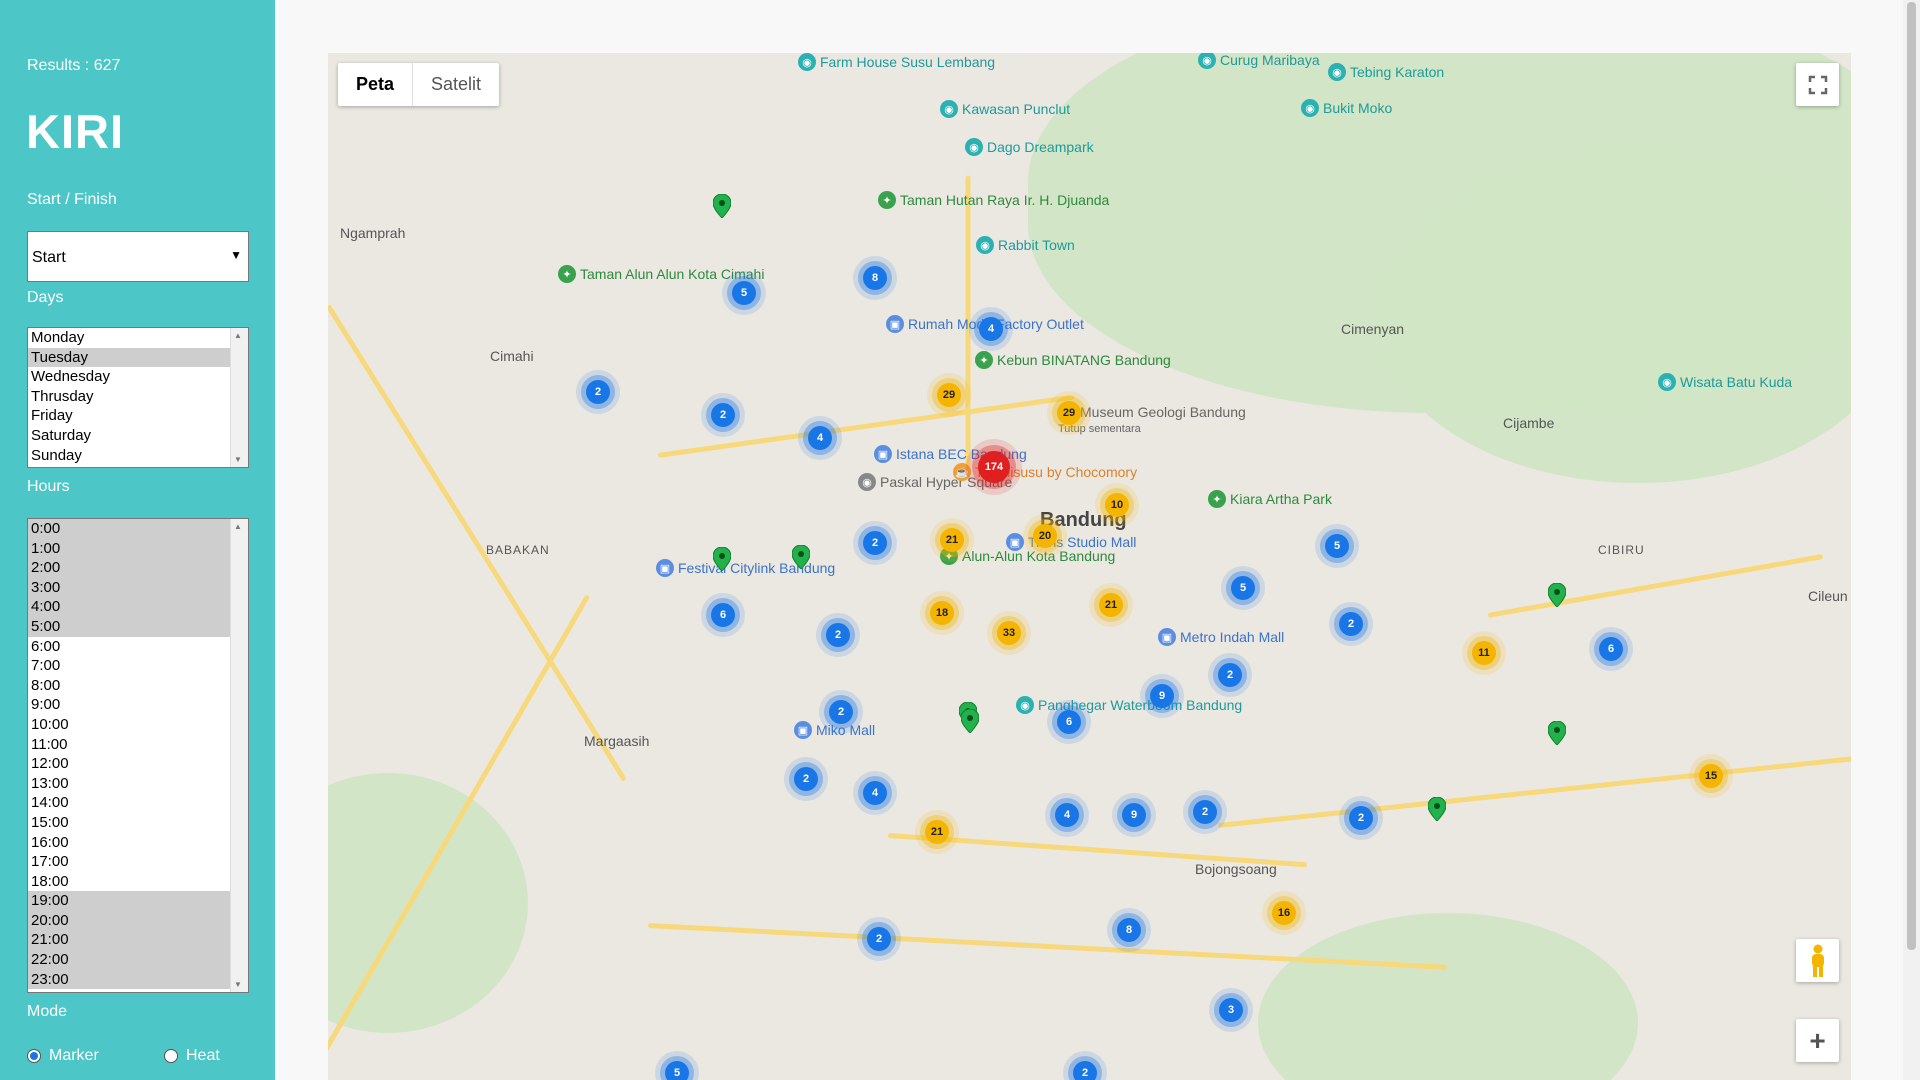 This screenshot has height=1080, width=1920. Describe the element at coordinates (896, 62) in the screenshot. I see `poi-label: ◉ Farm House Susu Lembang` at that location.